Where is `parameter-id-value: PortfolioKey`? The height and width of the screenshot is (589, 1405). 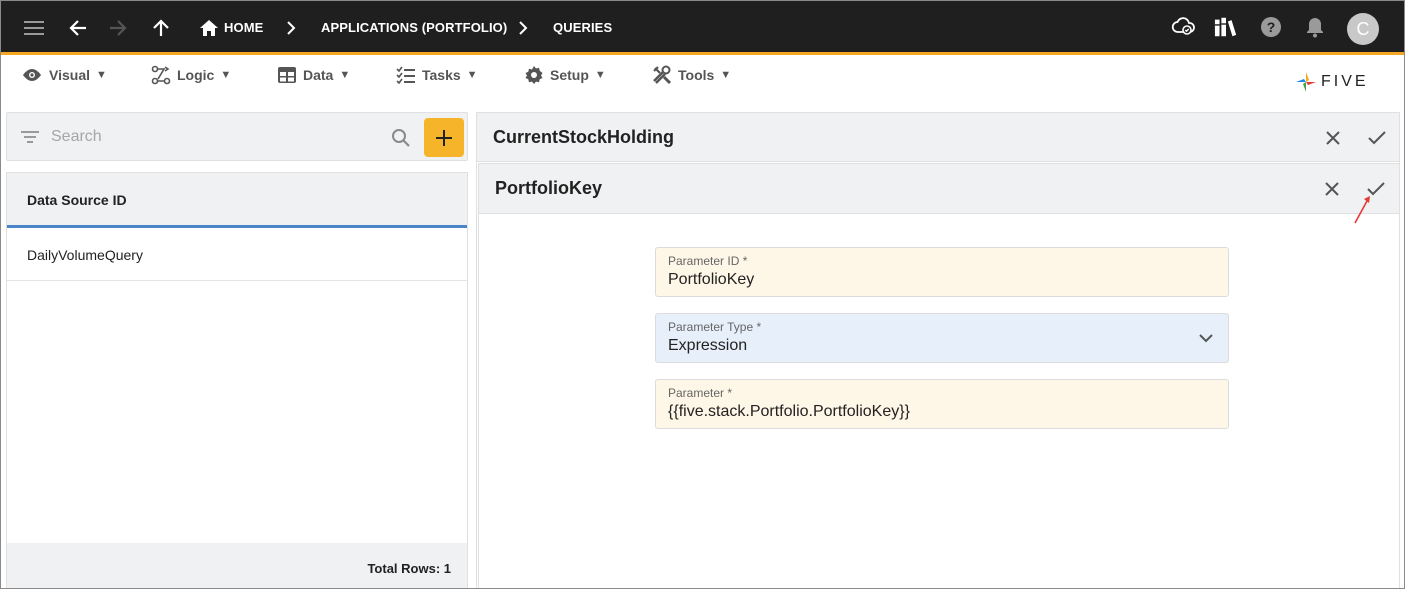
parameter-id-value: PortfolioKey is located at coordinates (711, 280).